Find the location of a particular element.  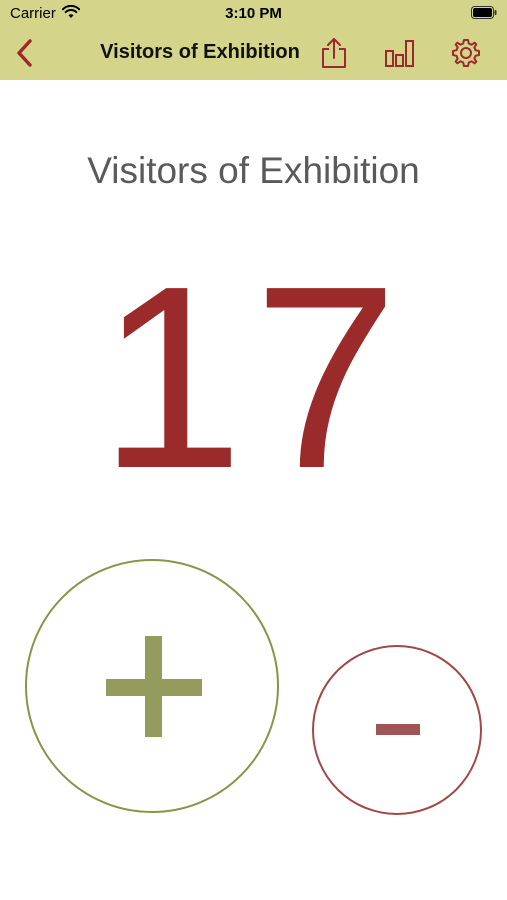

counter-title: Visitors of Exhibition is located at coordinates (253, 170).